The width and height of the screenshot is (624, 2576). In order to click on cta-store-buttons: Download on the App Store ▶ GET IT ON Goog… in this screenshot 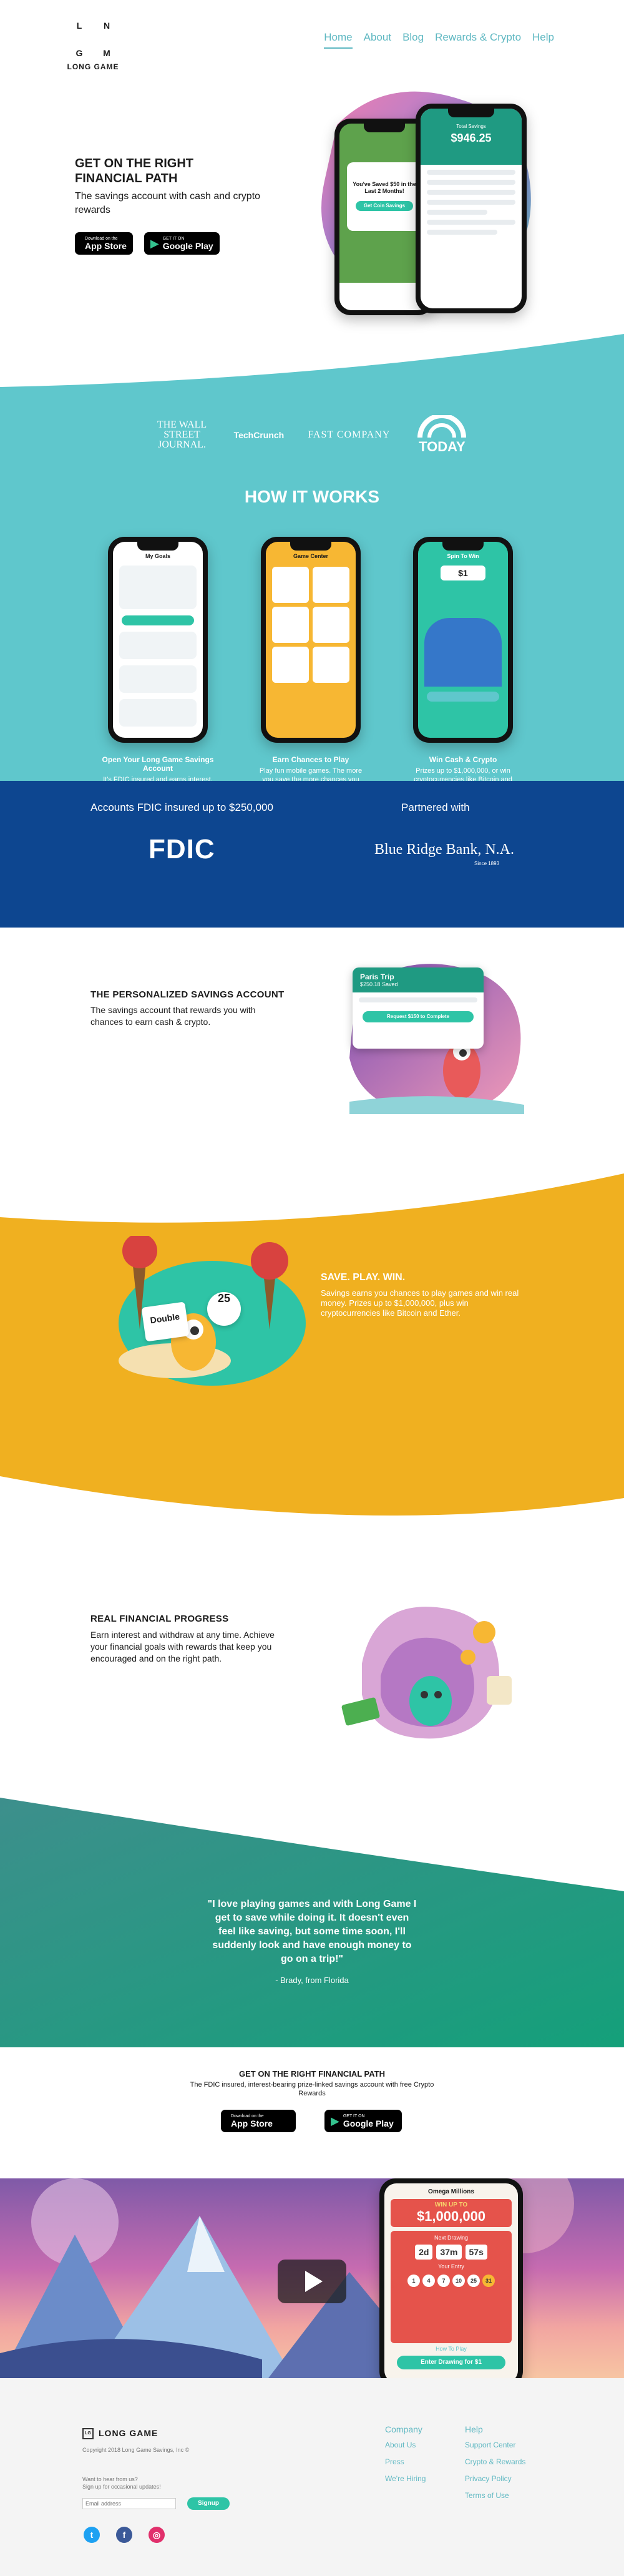, I will do `click(311, 2121)`.